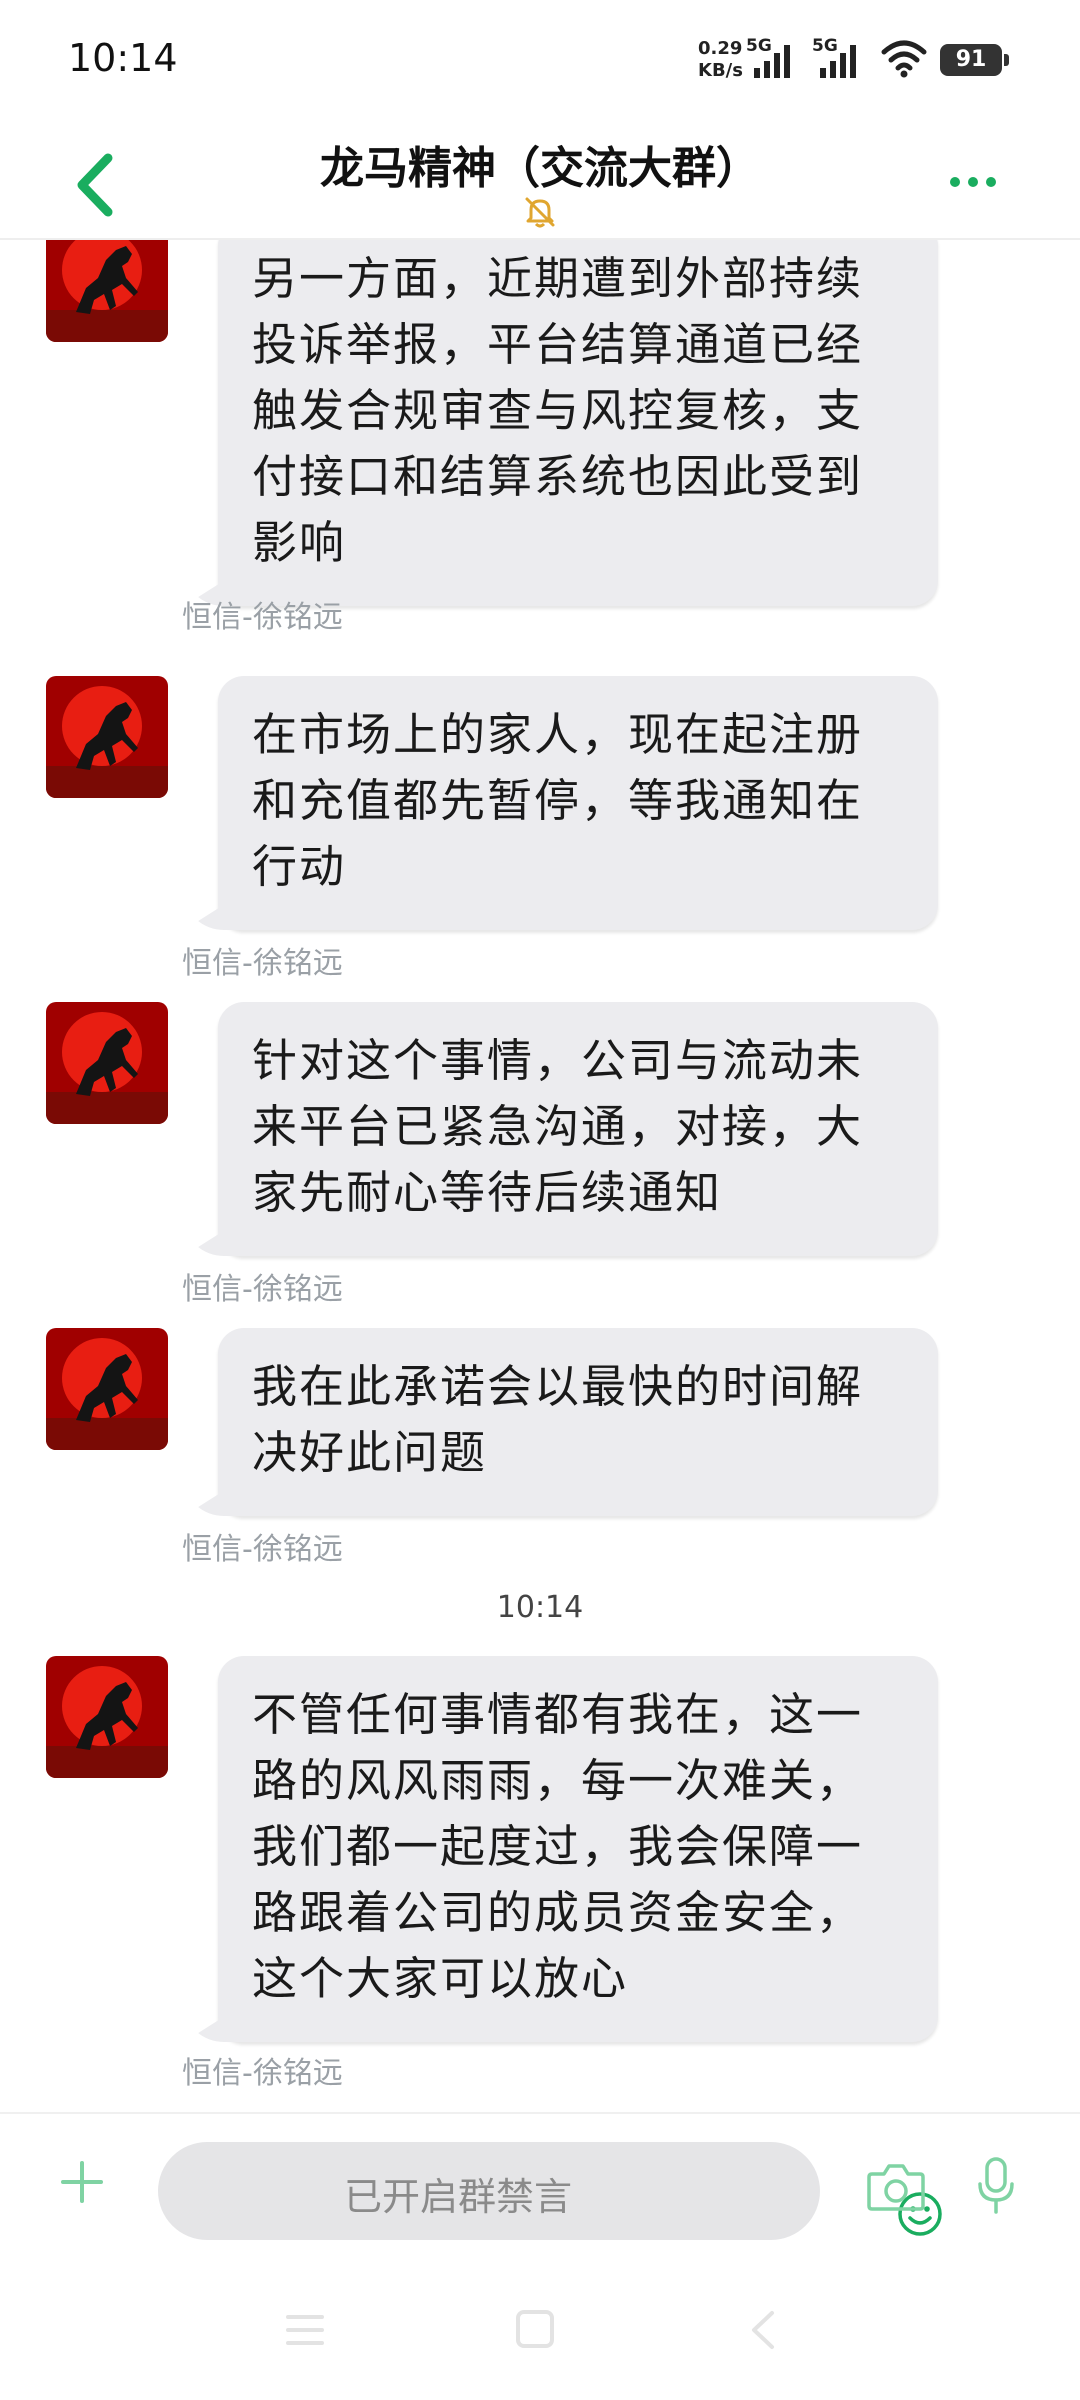  Describe the element at coordinates (996, 2186) in the screenshot. I see `mic-icon` at that location.